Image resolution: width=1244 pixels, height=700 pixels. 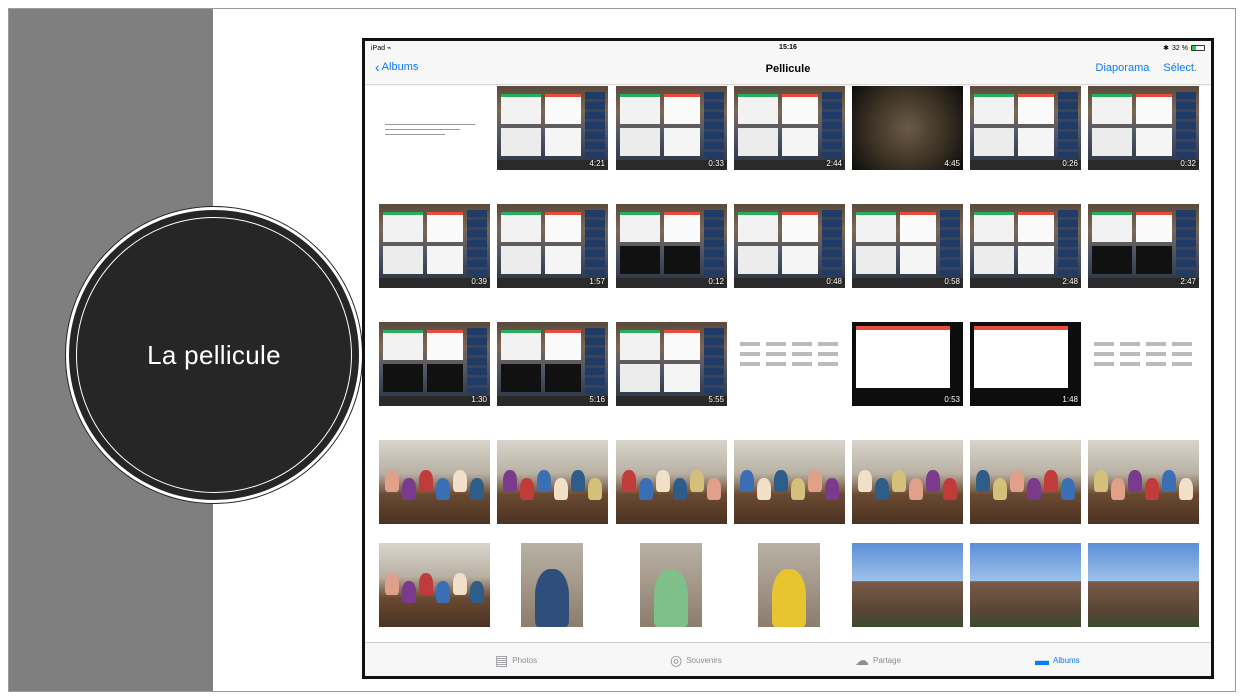 What do you see at coordinates (1025, 128) in the screenshot?
I see `photo-thumbnail: 0:26` at bounding box center [1025, 128].